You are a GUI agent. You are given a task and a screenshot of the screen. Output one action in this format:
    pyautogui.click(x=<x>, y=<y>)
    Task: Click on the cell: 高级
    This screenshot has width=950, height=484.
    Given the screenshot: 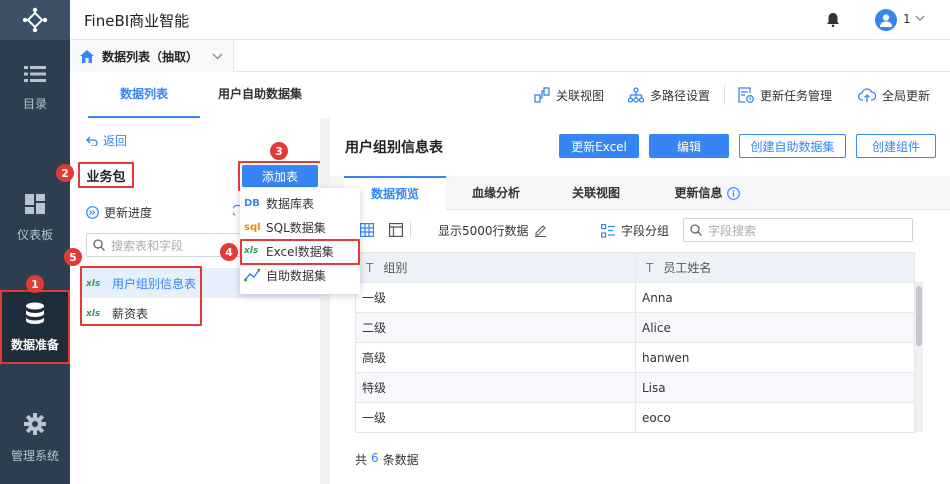 What is the action you would take?
    pyautogui.click(x=495, y=357)
    